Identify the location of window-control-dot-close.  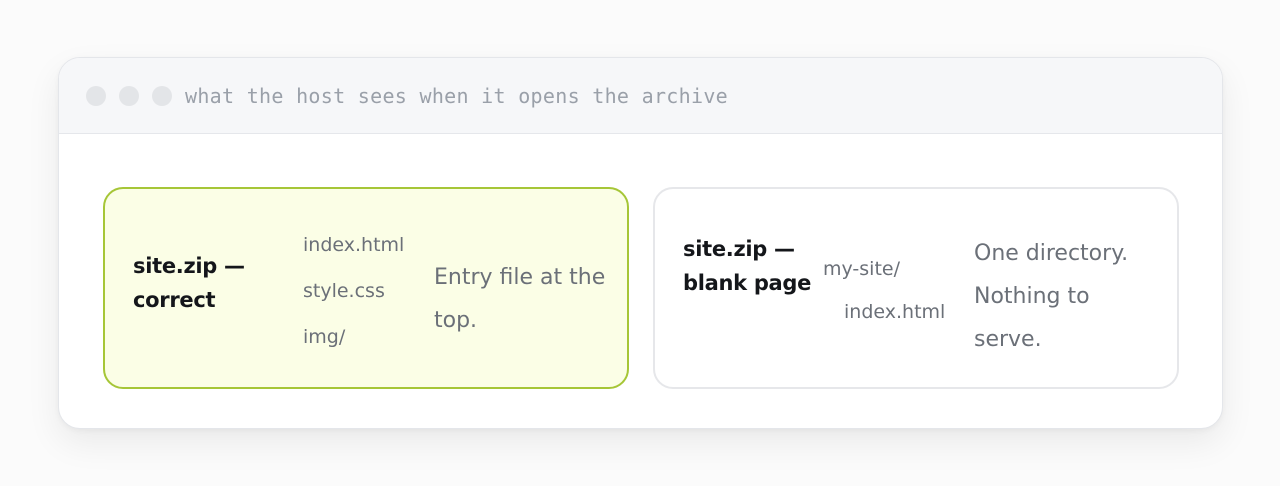
(96, 95).